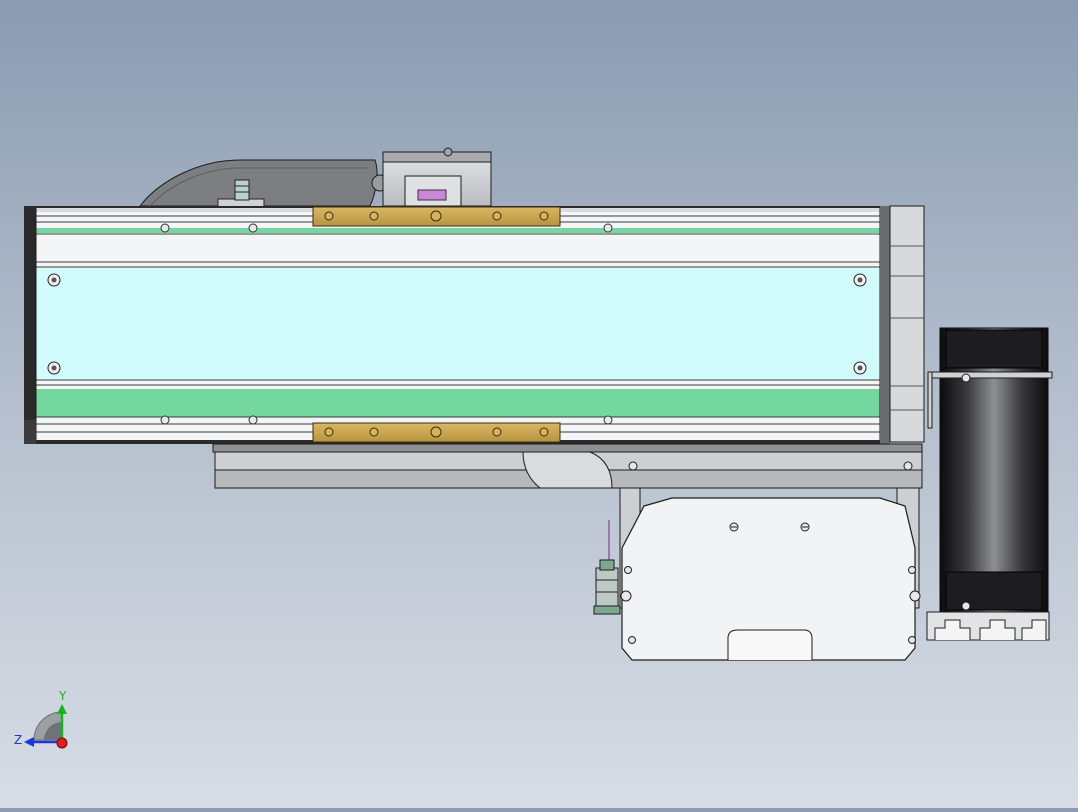 This screenshot has height=812, width=1078. What do you see at coordinates (41, 719) in the screenshot?
I see `view-orientation-triad: Y Z` at bounding box center [41, 719].